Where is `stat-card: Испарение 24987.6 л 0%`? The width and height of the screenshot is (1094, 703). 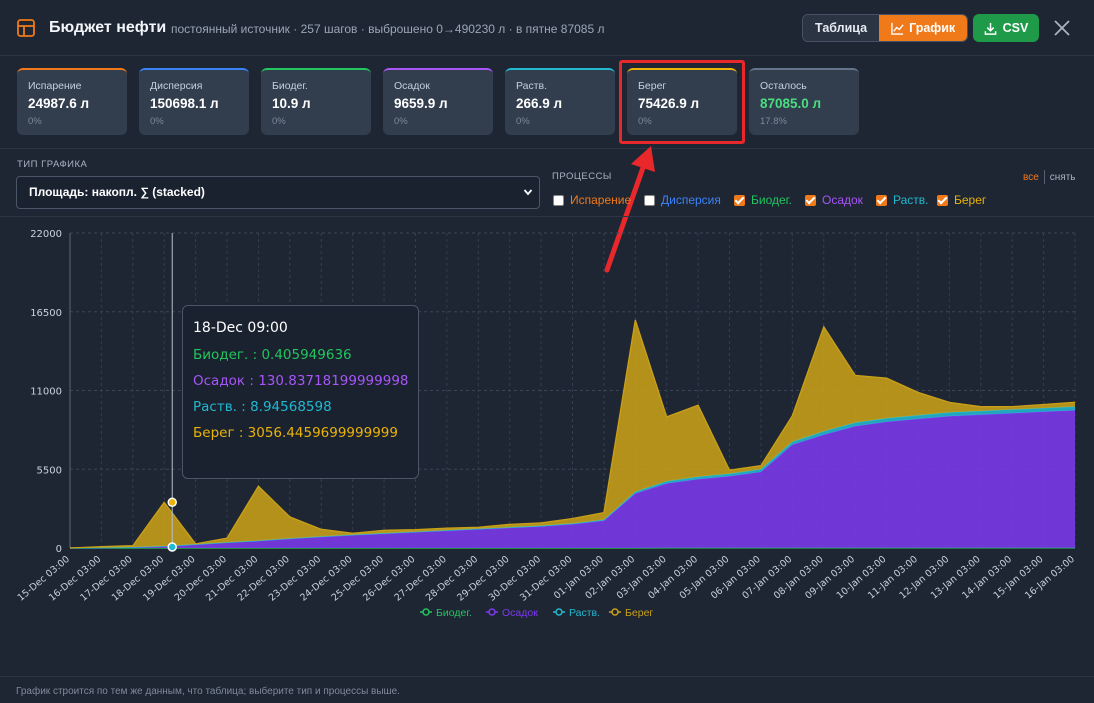
stat-card: Испарение 24987.6 л 0% is located at coordinates (72, 101).